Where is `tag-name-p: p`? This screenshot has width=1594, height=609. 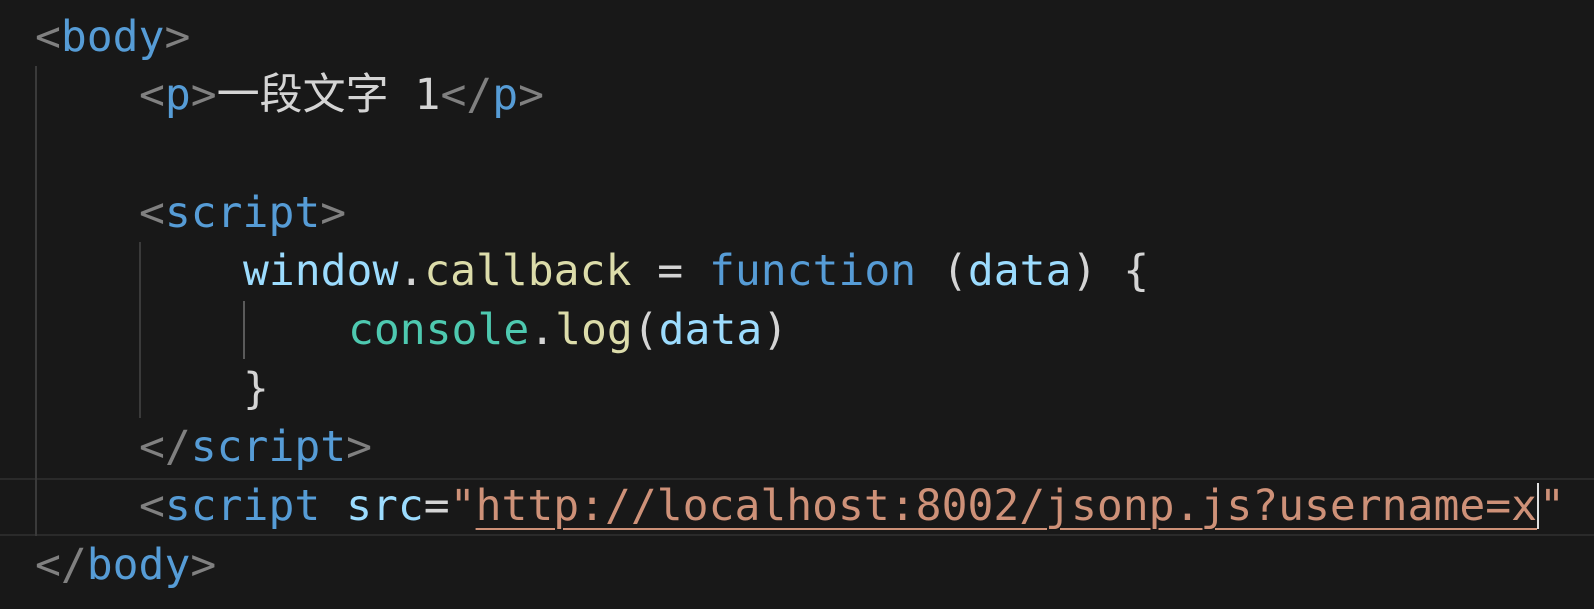 tag-name-p: p is located at coordinates (177, 95).